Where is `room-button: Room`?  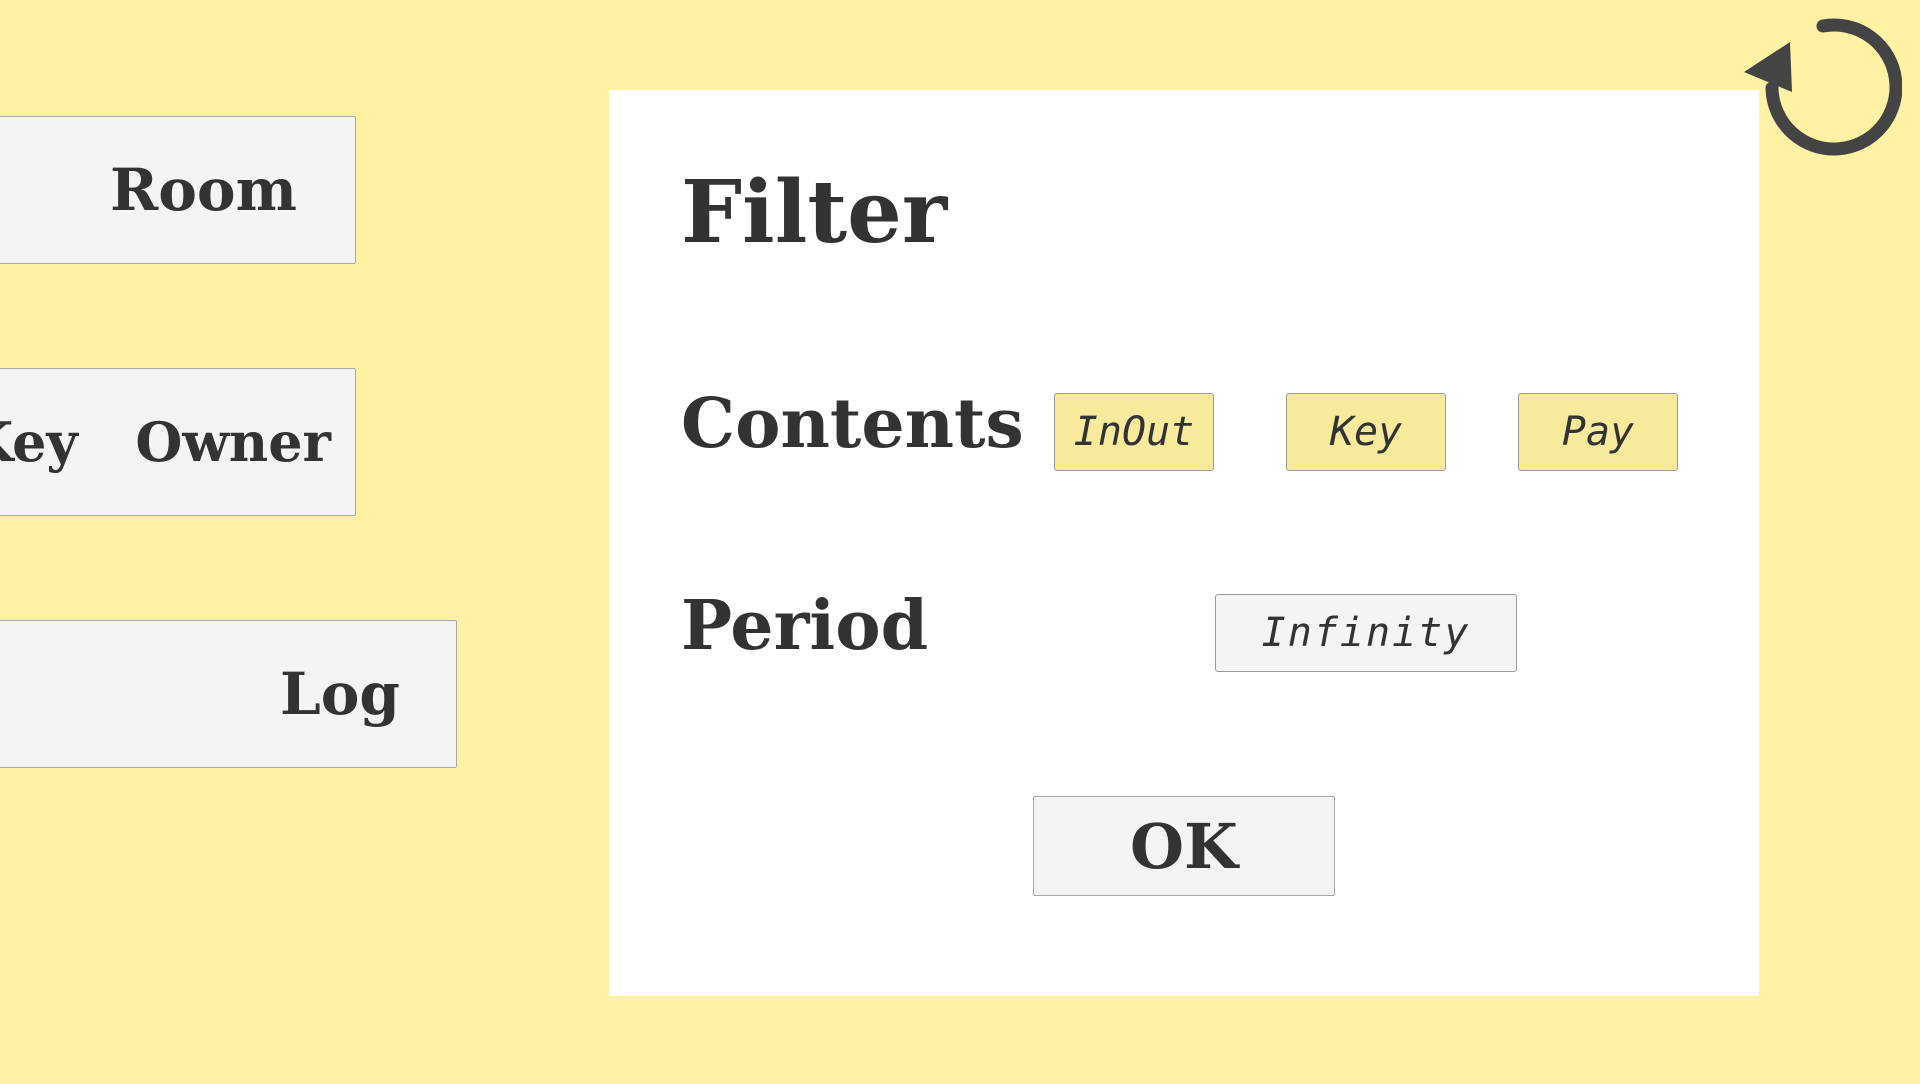
room-button: Room is located at coordinates (178, 190).